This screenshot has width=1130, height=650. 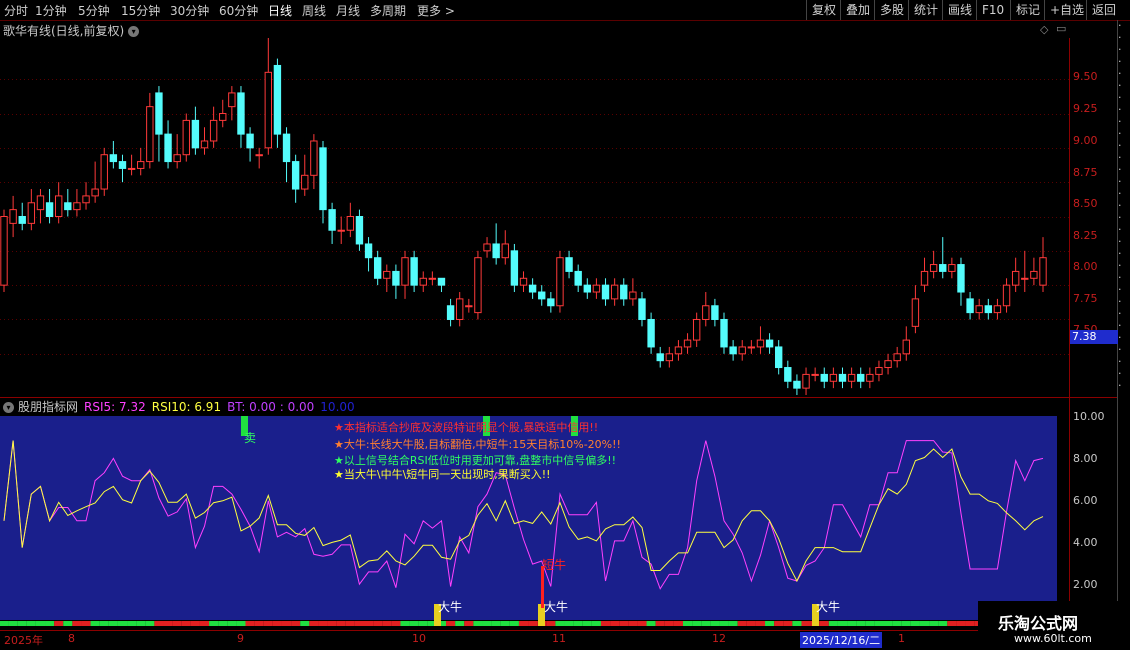 What do you see at coordinates (115, 407) in the screenshot?
I see `rsi5-value: RSI5: 7.32` at bounding box center [115, 407].